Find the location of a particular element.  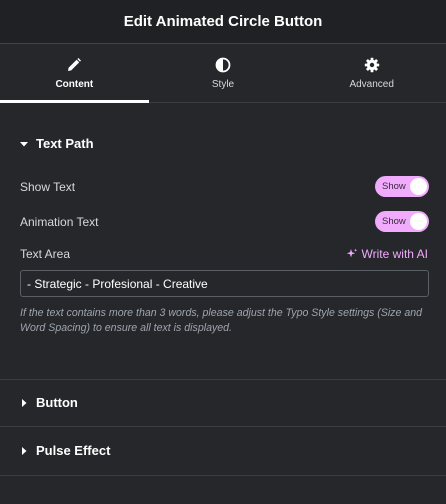

section-button: Button is located at coordinates (49, 402).